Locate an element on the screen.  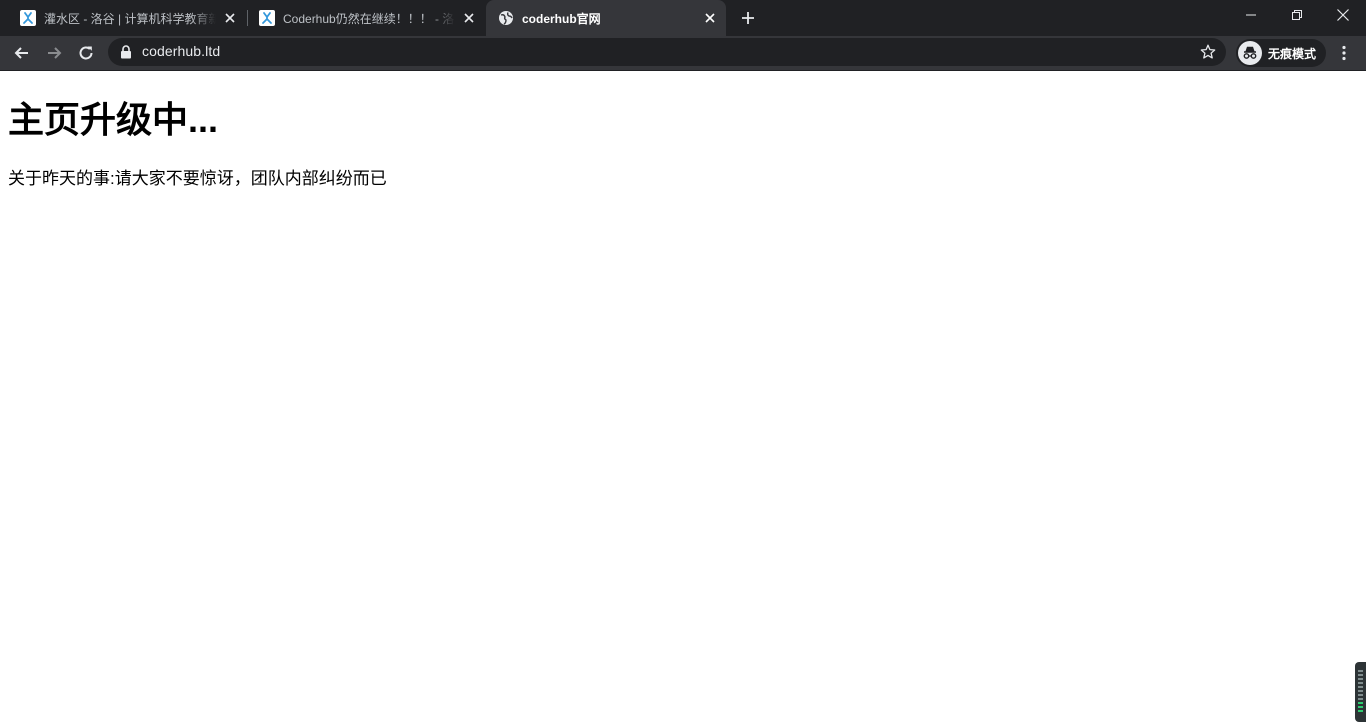
restore-button is located at coordinates (1297, 15).